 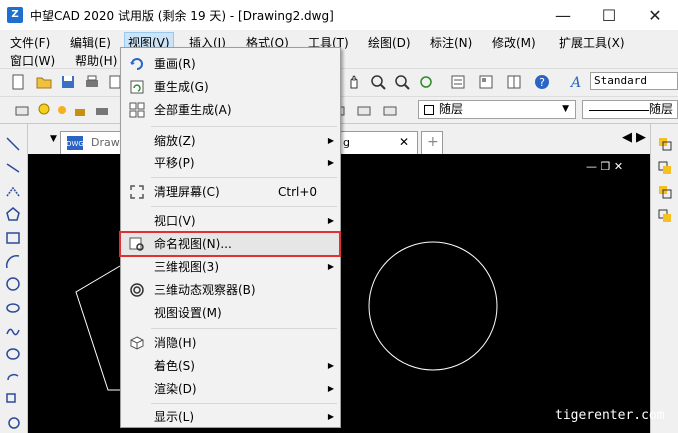 What do you see at coordinates (13, 354) in the screenshot?
I see `ellipse-tool-icon` at bounding box center [13, 354].